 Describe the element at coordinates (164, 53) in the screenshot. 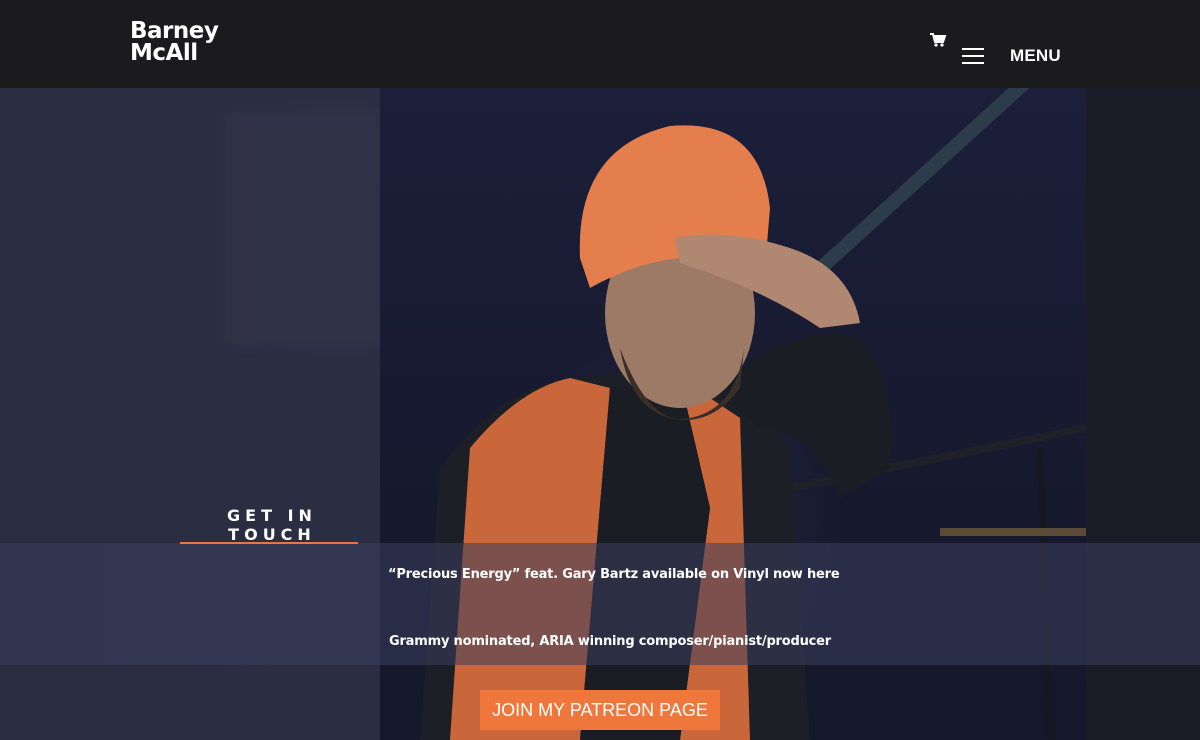

I see `logo-line-2: McAll` at that location.